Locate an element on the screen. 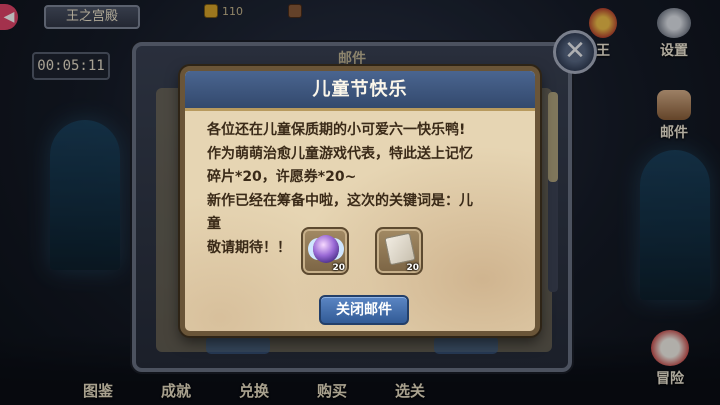  reward-item-memory-fragment: 20 is located at coordinates (325, 251).